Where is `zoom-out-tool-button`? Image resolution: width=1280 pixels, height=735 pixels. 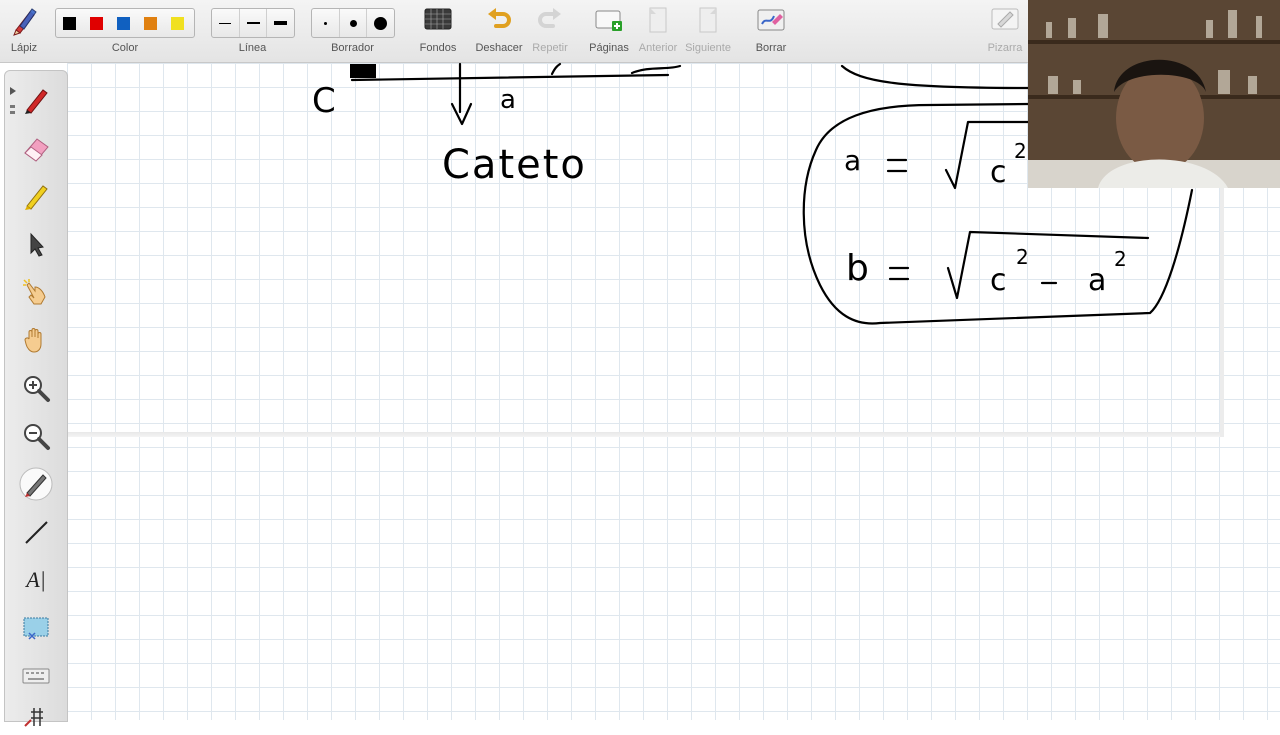
zoom-out-tool-button is located at coordinates (36, 436).